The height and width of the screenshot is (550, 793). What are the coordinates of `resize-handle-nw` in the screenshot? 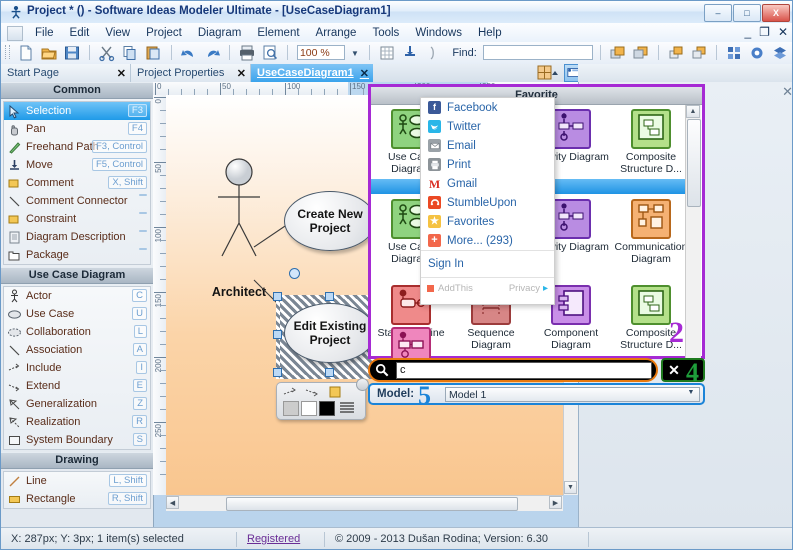 It's located at (277, 296).